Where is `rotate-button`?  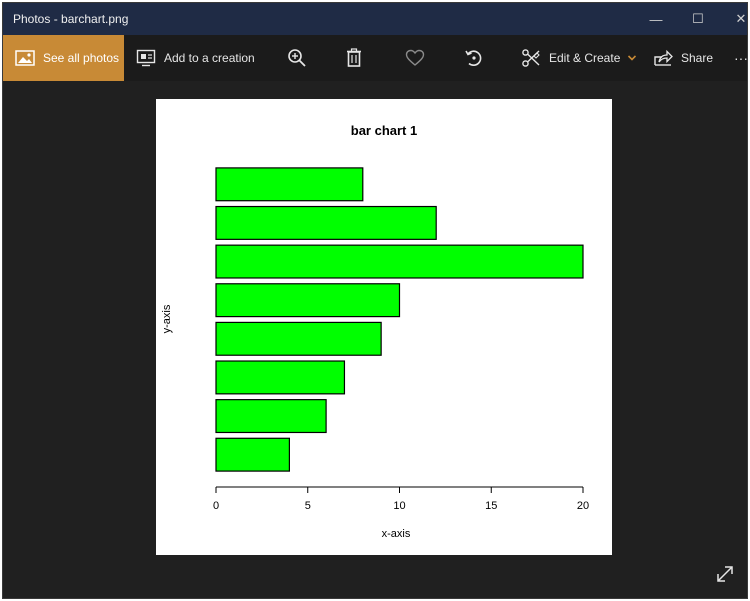
rotate-button is located at coordinates (474, 58).